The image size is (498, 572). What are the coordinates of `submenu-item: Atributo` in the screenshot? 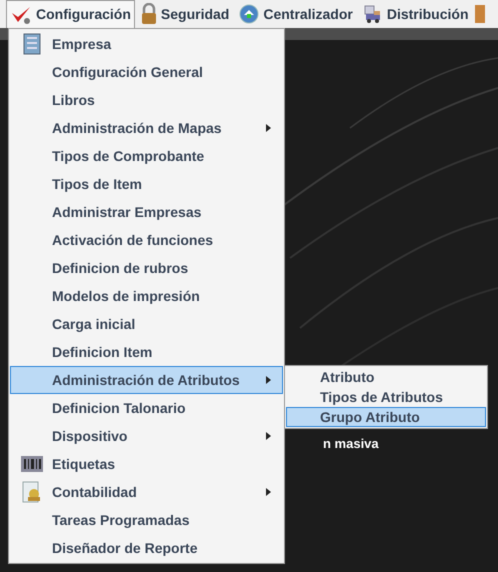 It's located at (386, 377).